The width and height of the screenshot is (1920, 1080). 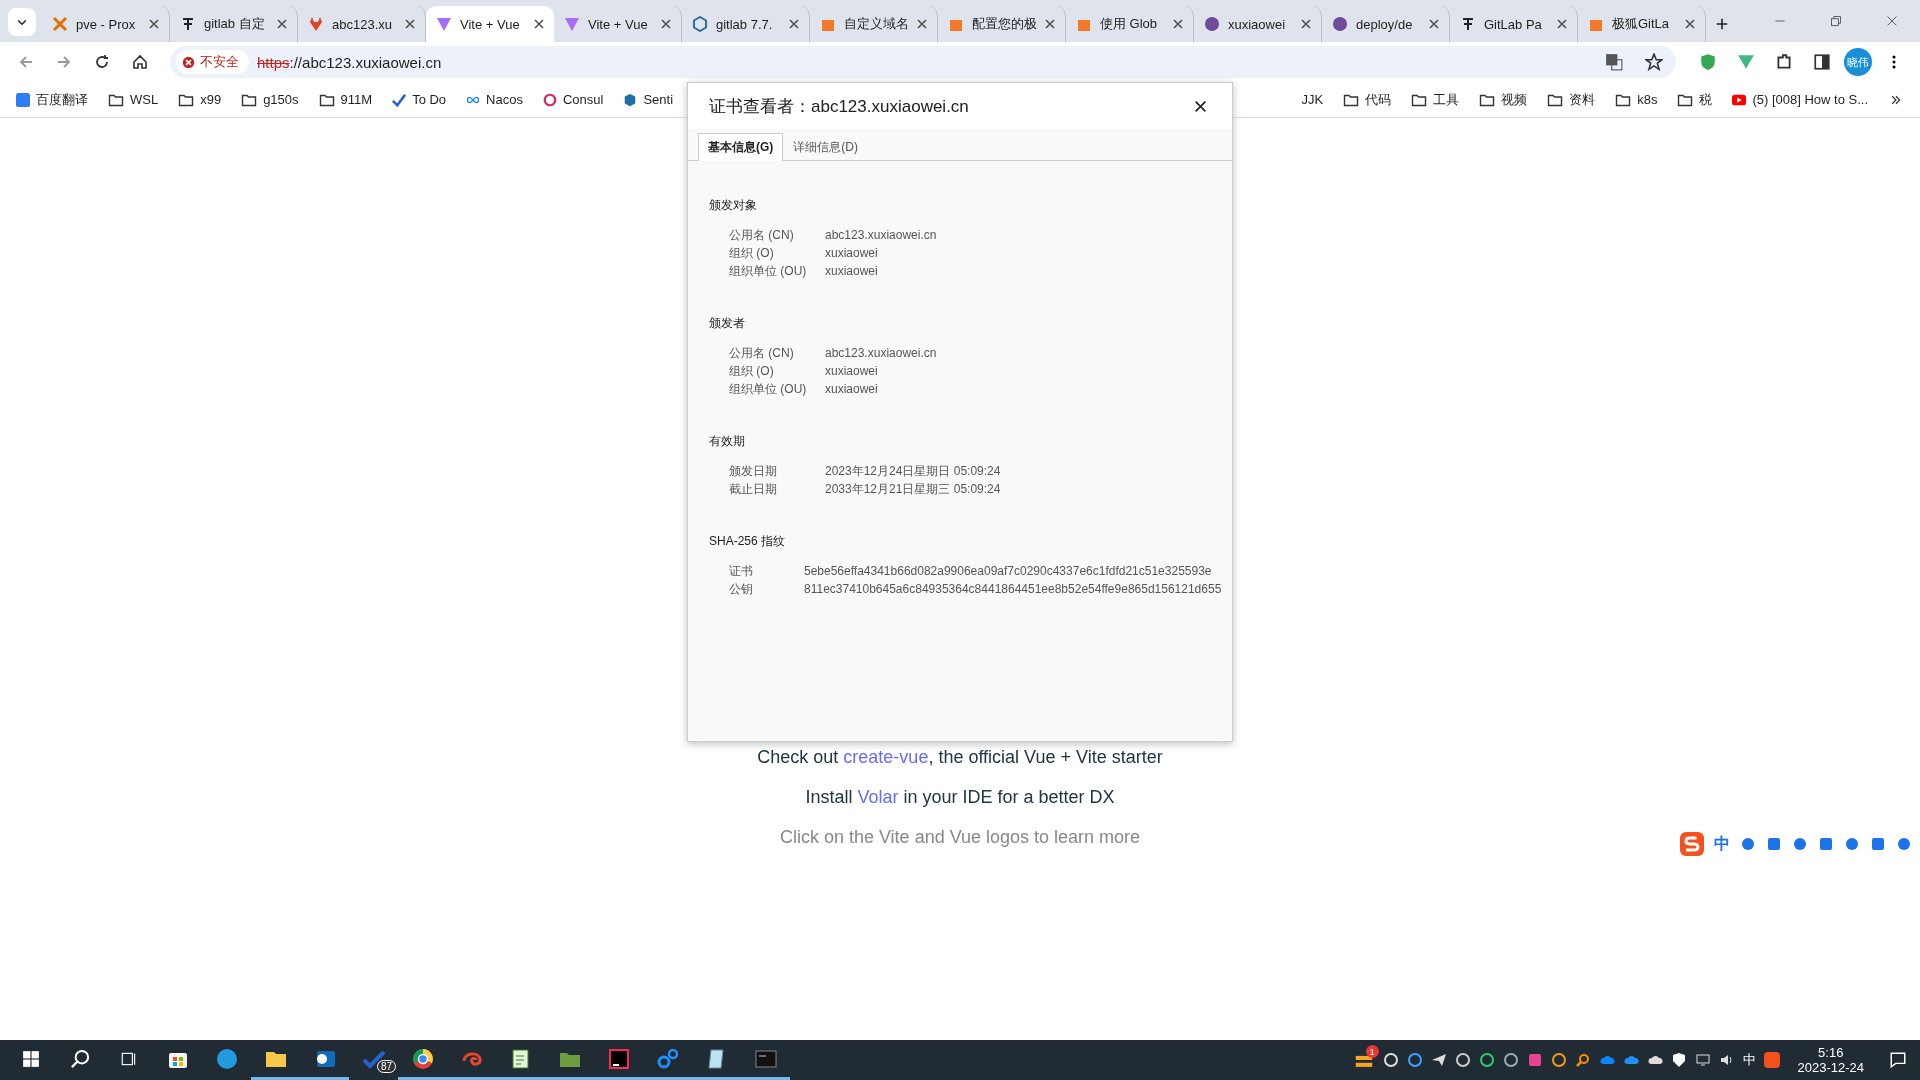 What do you see at coordinates (422, 1058) in the screenshot?
I see `round-logo-icon` at bounding box center [422, 1058].